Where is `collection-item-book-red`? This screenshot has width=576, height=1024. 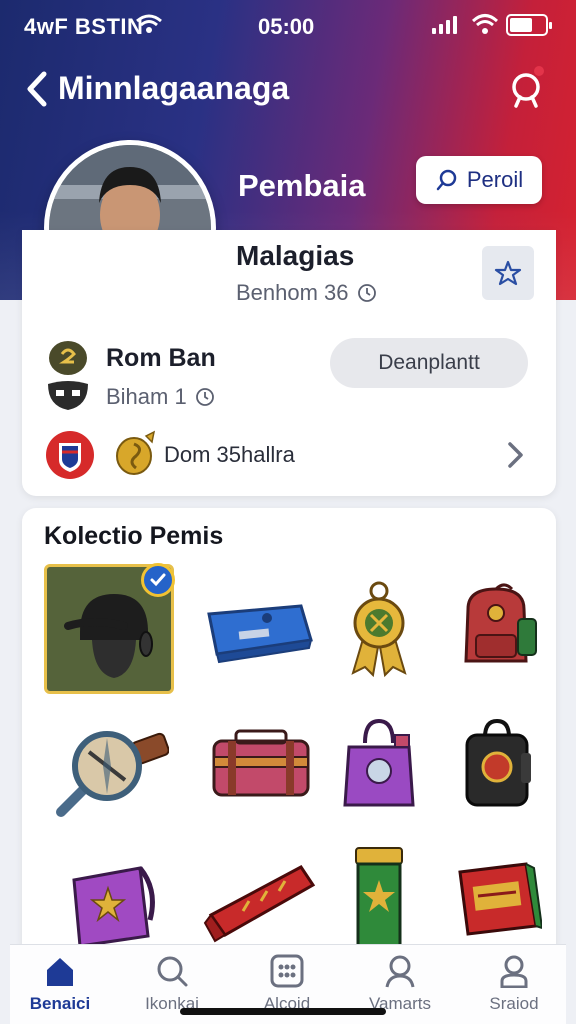 collection-item-book-red is located at coordinates (497, 895).